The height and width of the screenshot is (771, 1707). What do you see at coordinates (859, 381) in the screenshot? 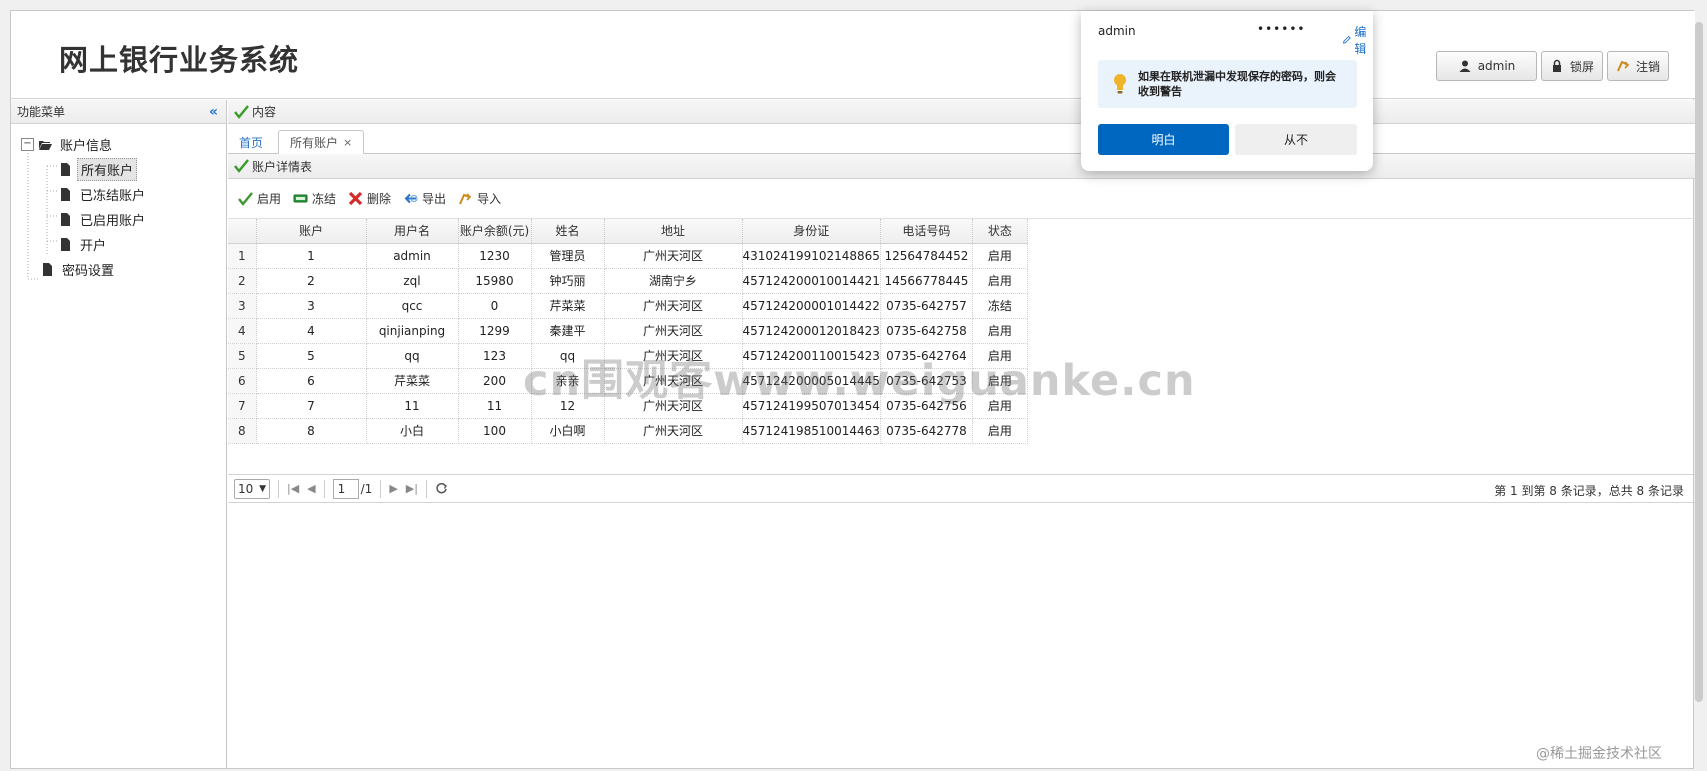
I see `watermark-overlay: cn围观客www.weiguanke.cn` at bounding box center [859, 381].